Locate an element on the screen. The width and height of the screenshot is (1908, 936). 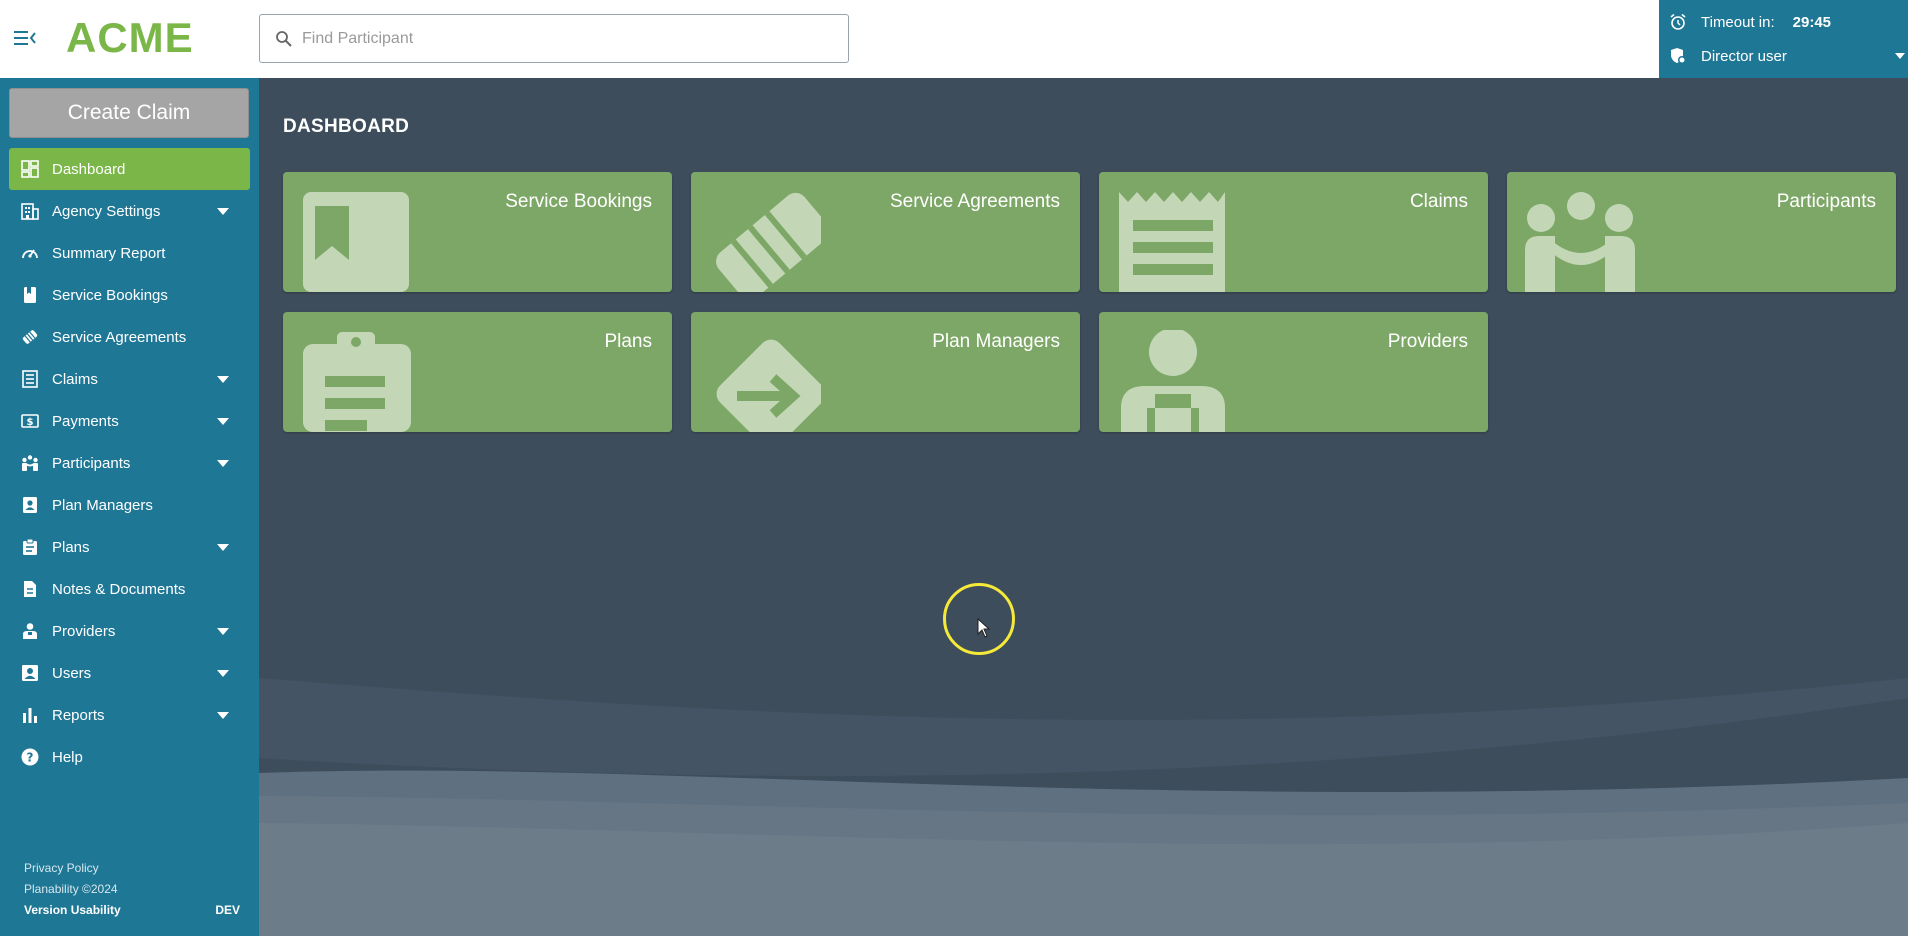
sidebar-item-plans: Plans is located at coordinates (129, 547).